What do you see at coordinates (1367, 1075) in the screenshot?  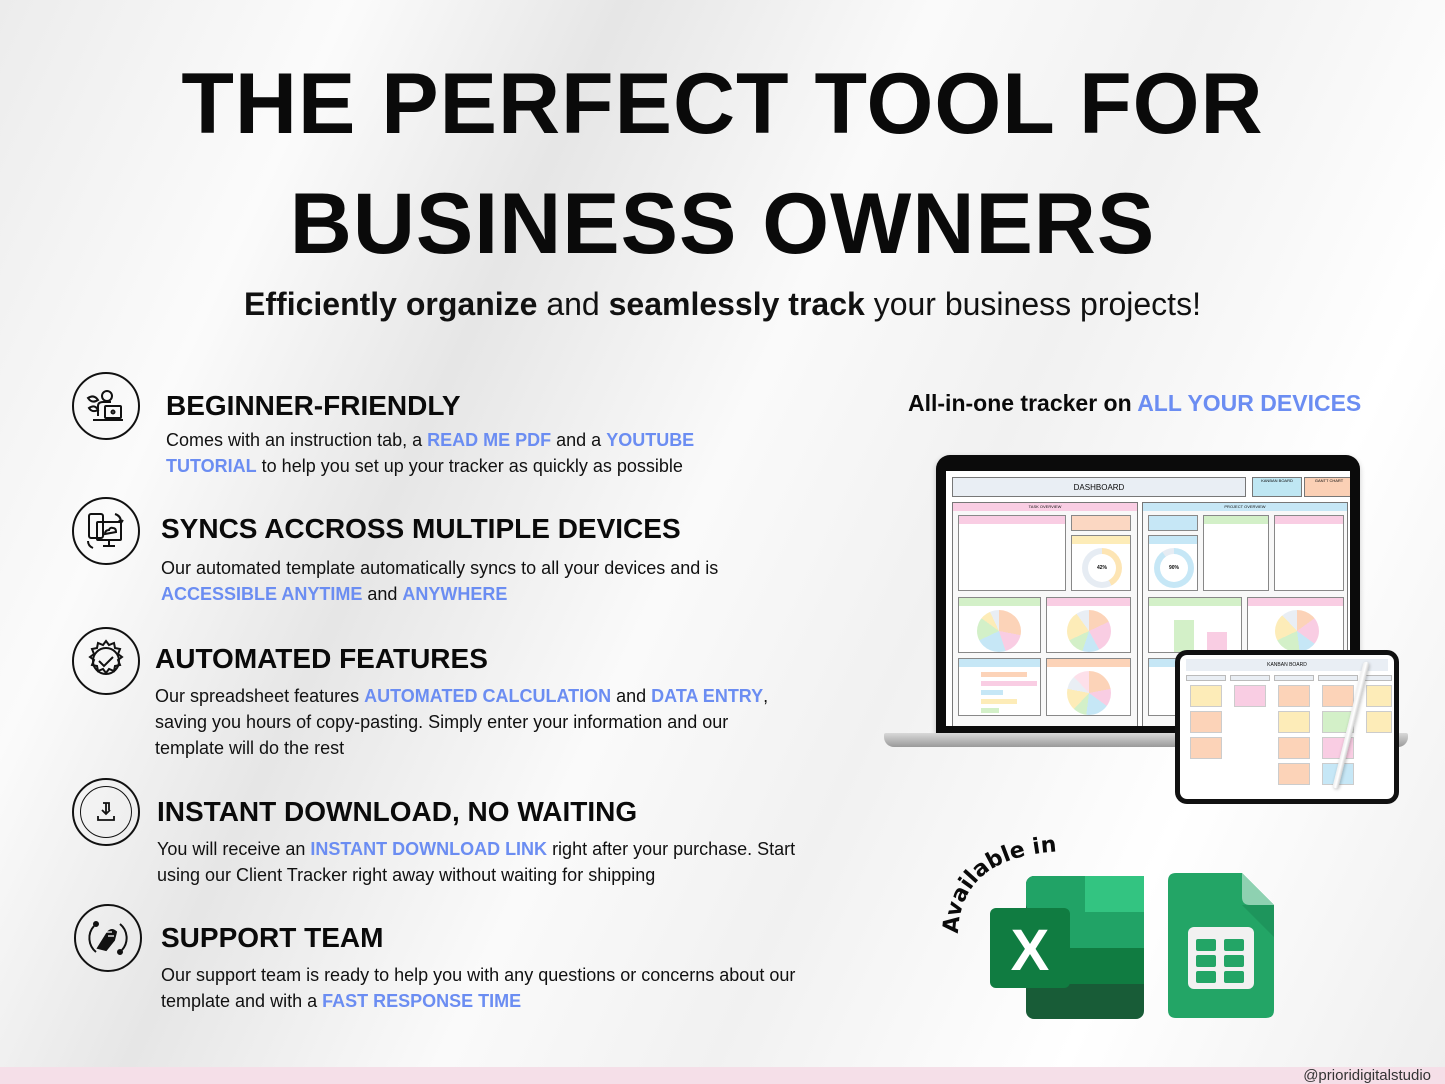 I see `brand-handle: @prioridigitalstudio` at bounding box center [1367, 1075].